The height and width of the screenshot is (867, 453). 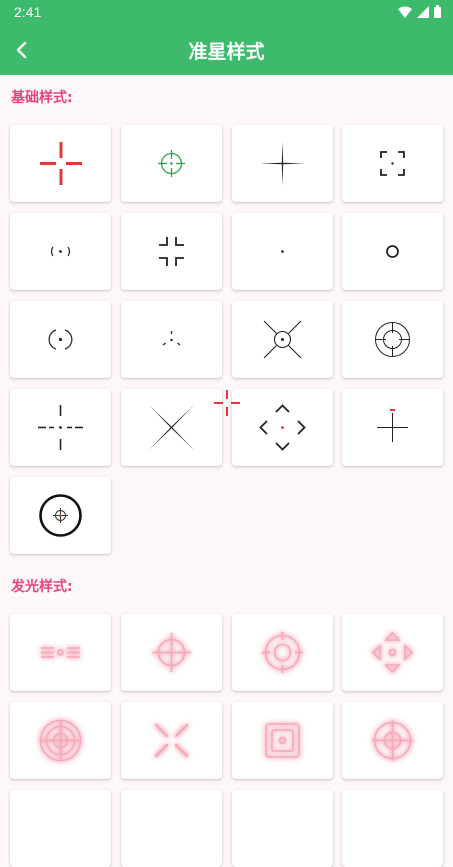 I want to click on app-bar: 准星样式, so click(x=226, y=50).